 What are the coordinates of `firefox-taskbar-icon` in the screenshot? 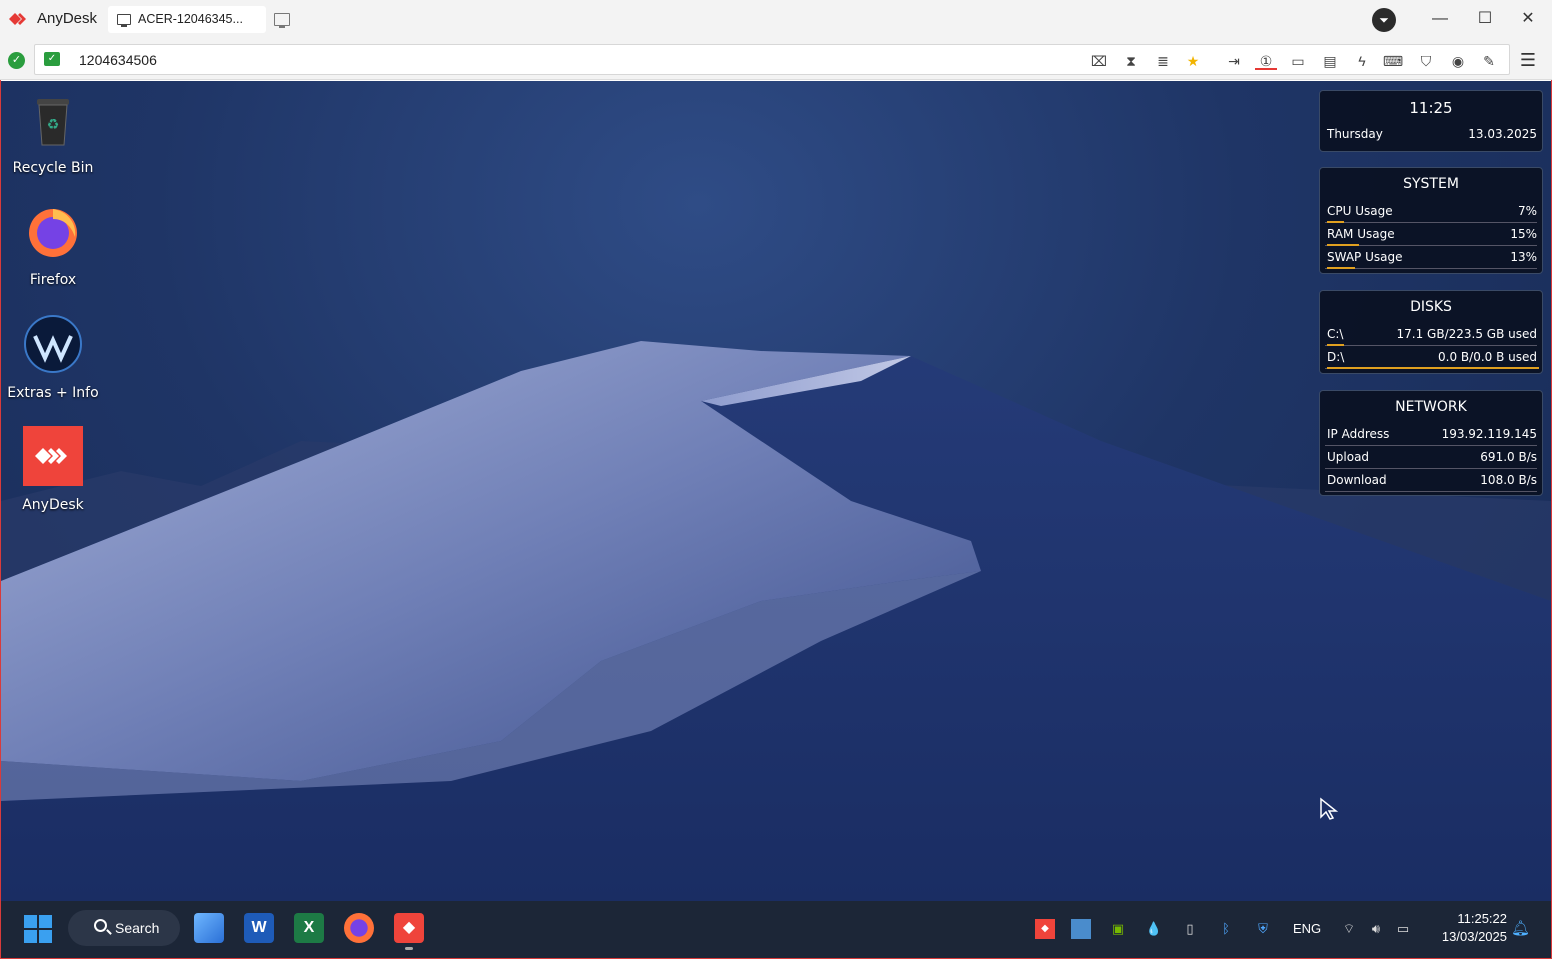 It's located at (359, 928).